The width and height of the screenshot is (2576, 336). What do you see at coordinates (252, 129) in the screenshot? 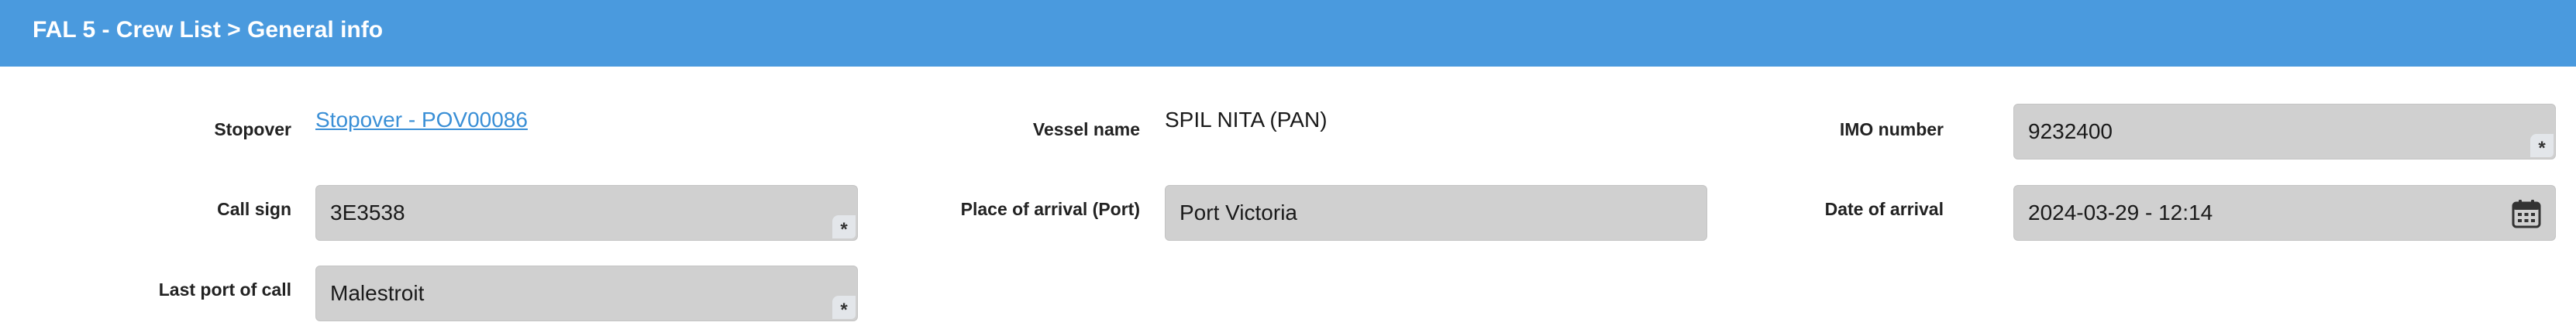
I see `stopover-label: Stopover` at bounding box center [252, 129].